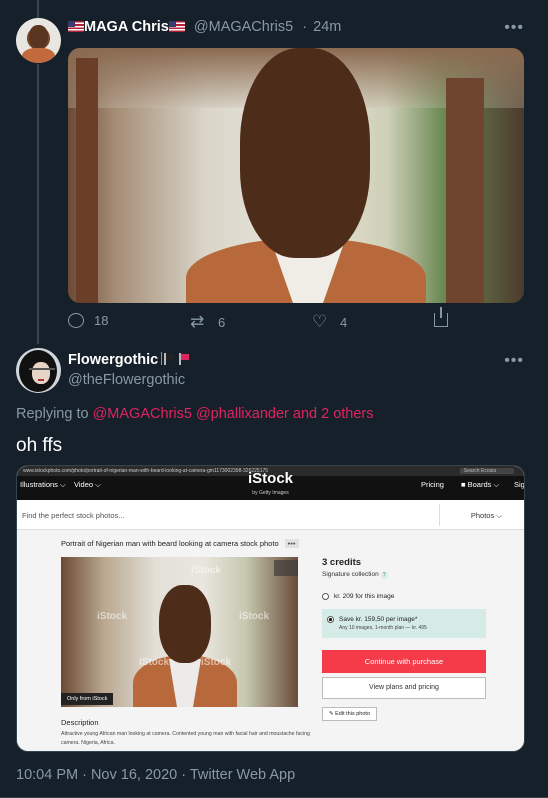  I want to click on radio-icon, so click(325, 596).